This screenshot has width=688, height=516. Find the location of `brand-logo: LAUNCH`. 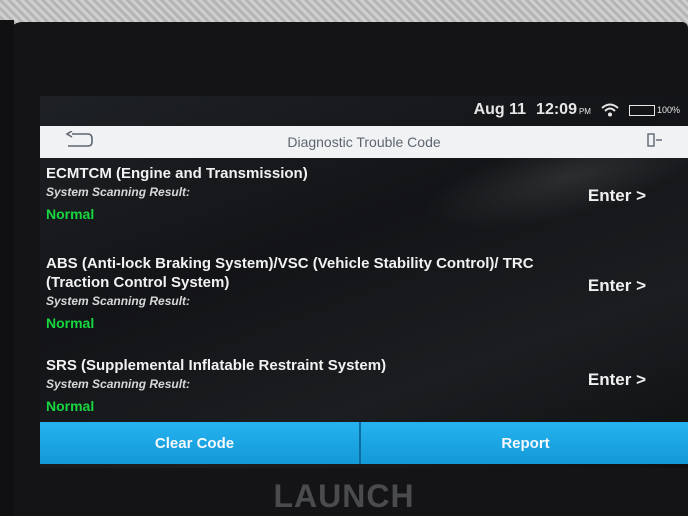

brand-logo: LAUNCH is located at coordinates (344, 496).